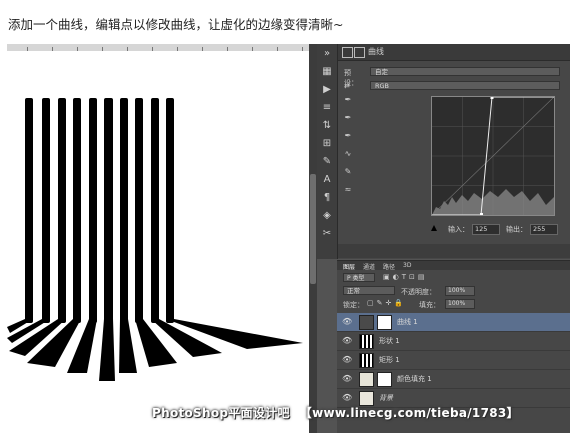 This screenshot has height=433, width=577. I want to click on lock-row: 锁定： ▢✎✛🔒 填充： 100%, so click(453, 304).